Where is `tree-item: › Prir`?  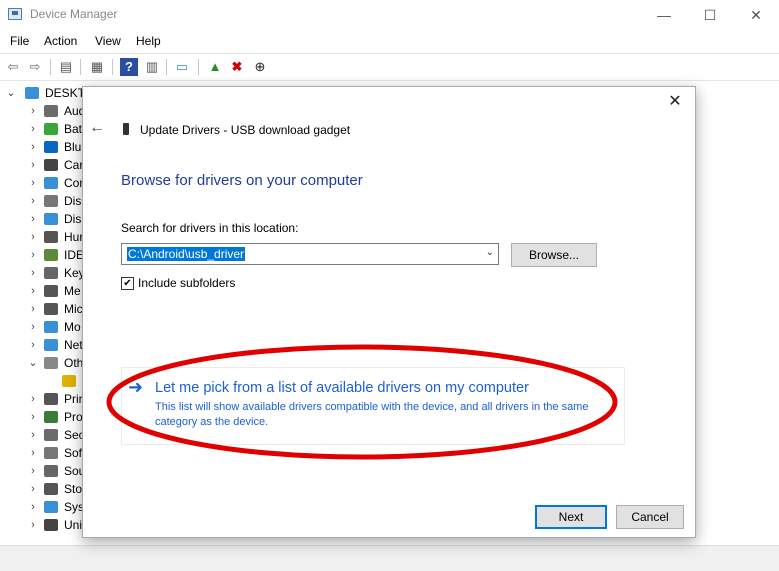
tree-item: › Prir is located at coordinates (45, 399).